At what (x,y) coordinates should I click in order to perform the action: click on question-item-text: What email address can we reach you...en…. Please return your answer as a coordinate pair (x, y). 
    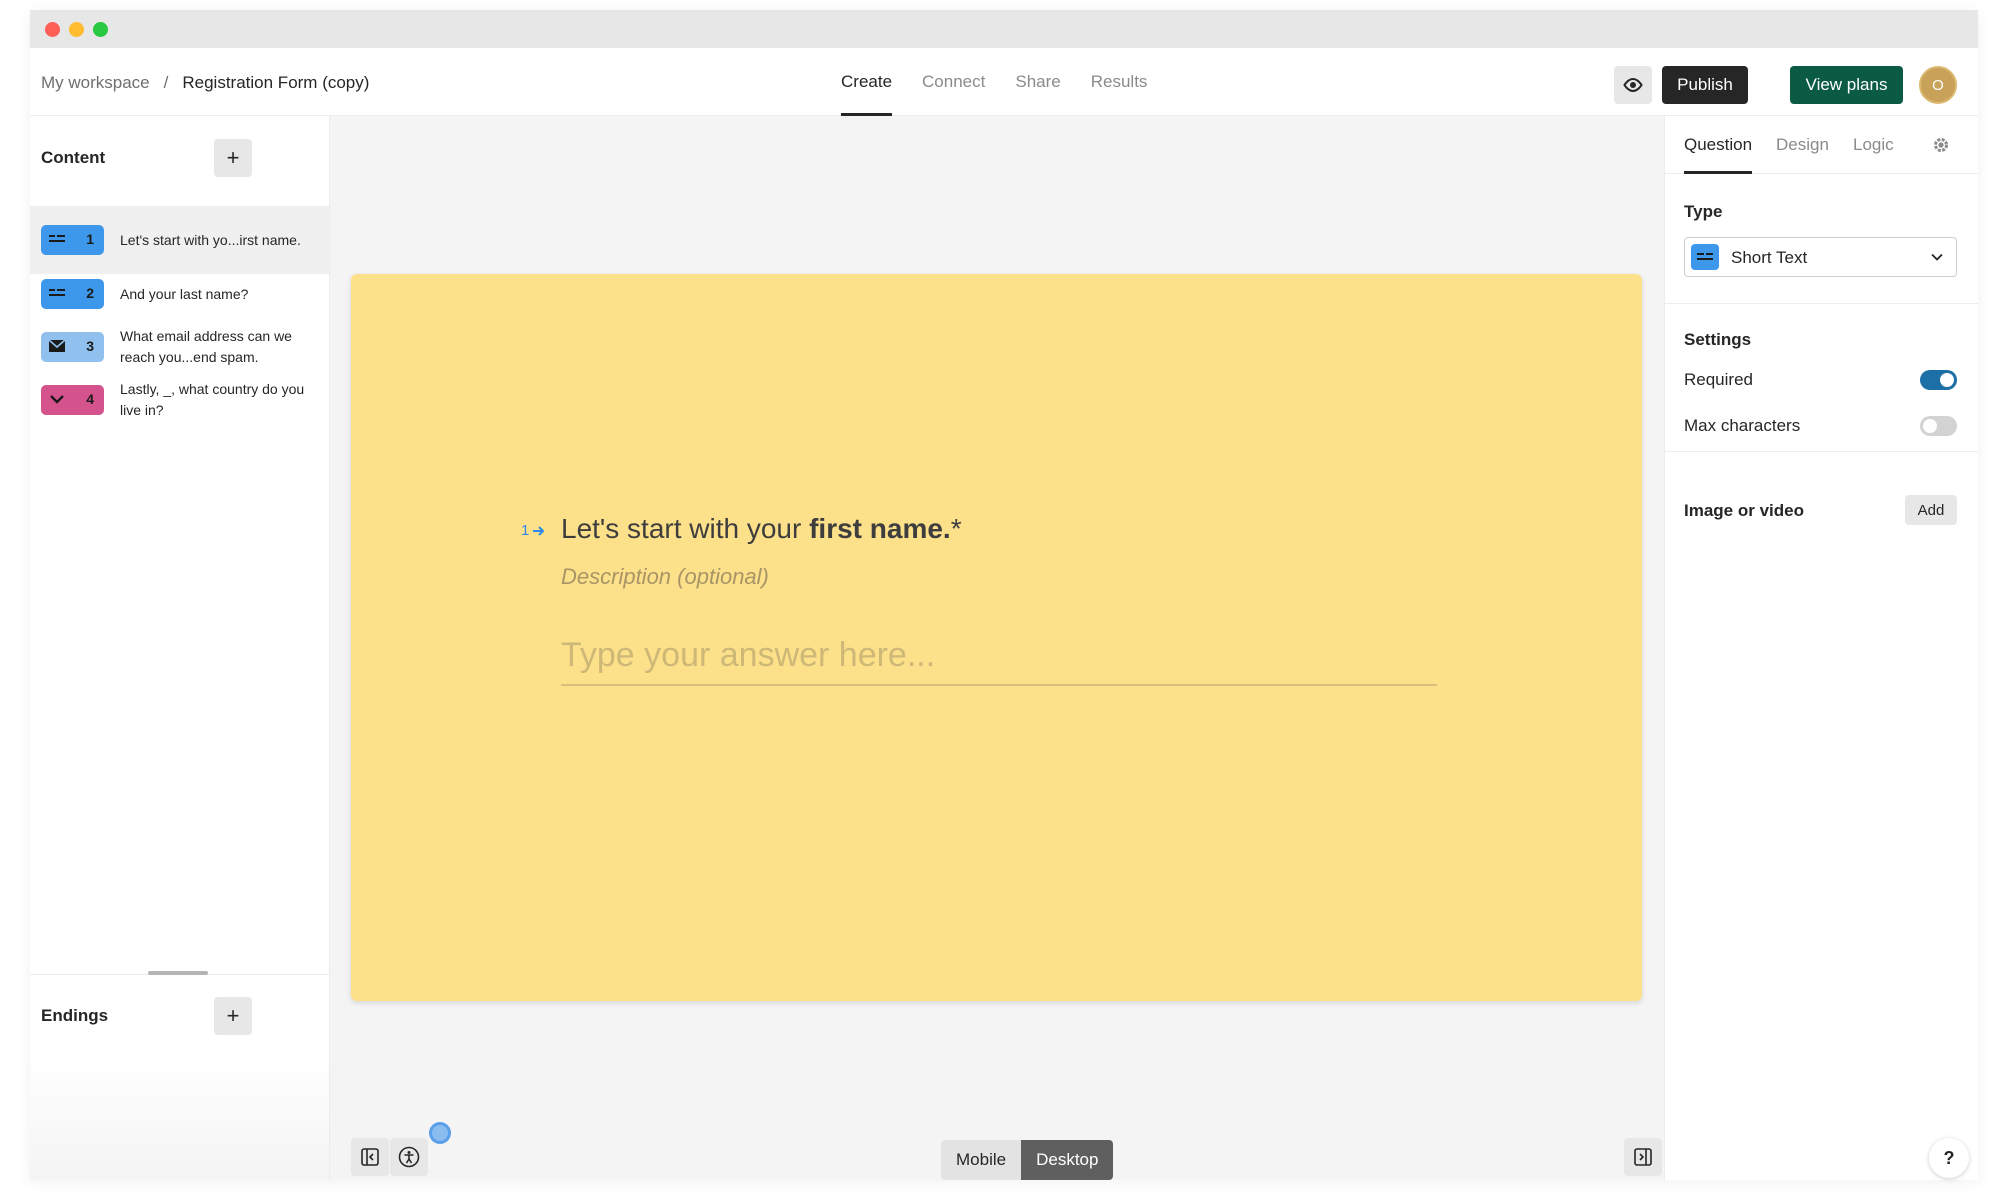
    Looking at the image, I should click on (206, 346).